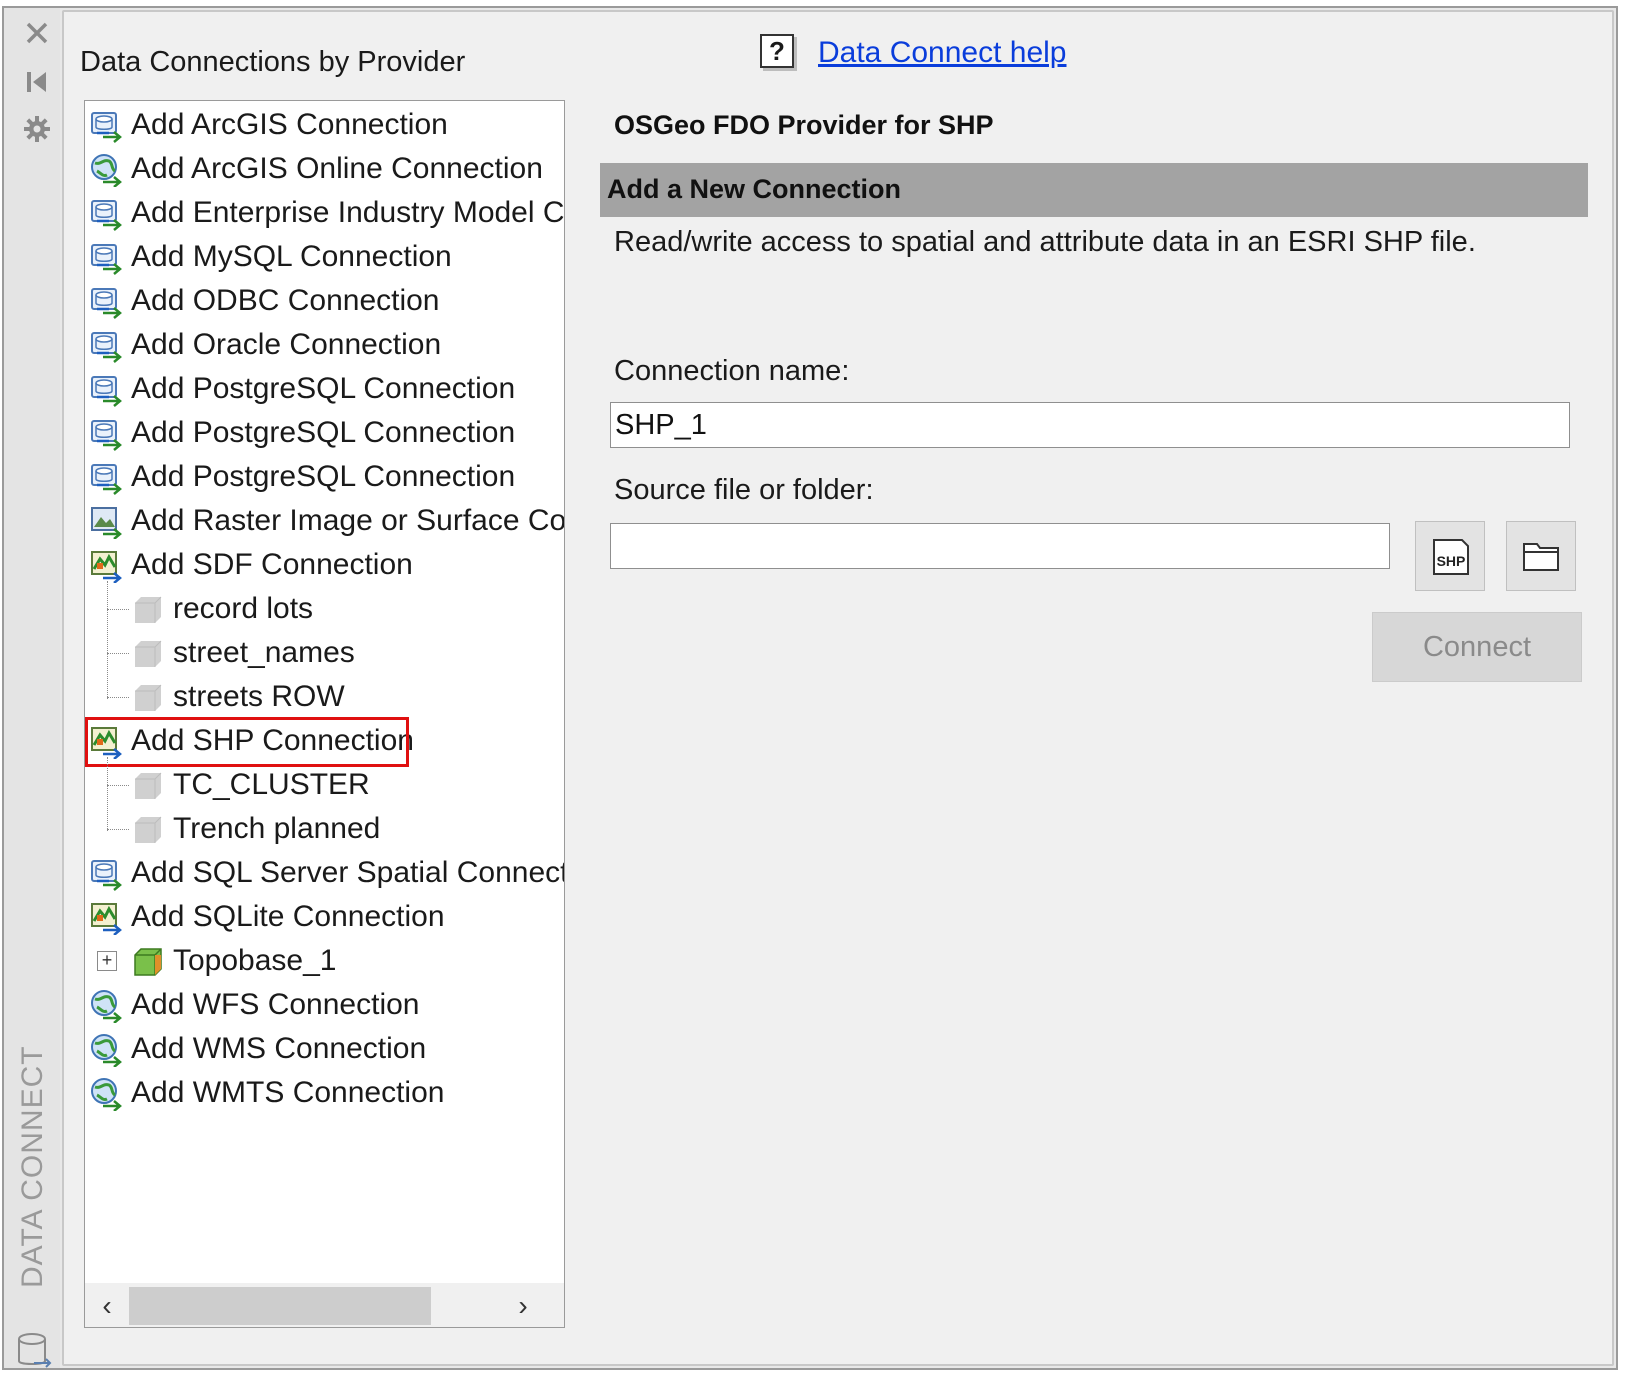  I want to click on tree-item-label: Add Oracle Connection, so click(286, 344).